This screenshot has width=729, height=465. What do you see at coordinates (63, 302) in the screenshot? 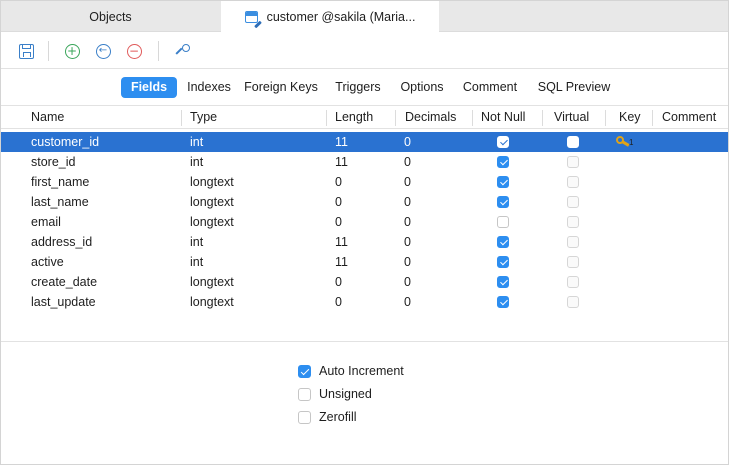
I see `field-name: last_update` at bounding box center [63, 302].